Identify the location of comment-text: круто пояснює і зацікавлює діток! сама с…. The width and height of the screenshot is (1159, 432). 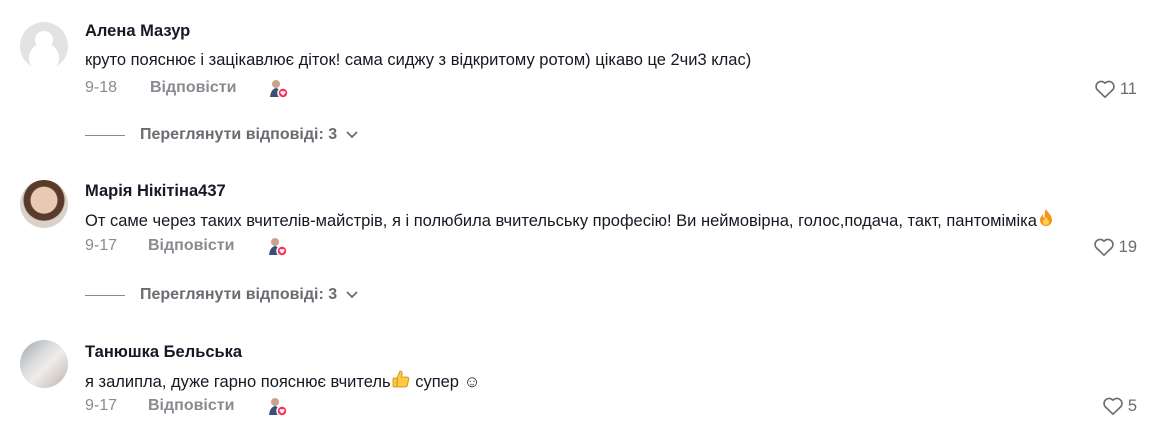
(418, 60).